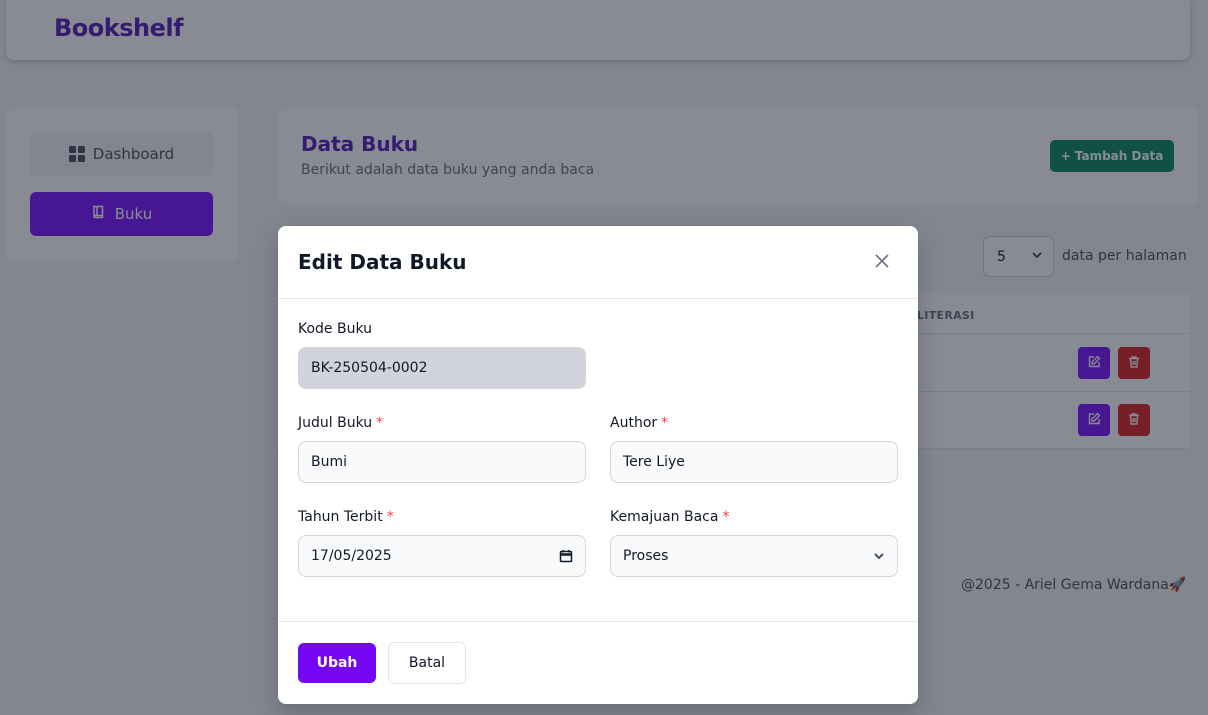 Image resolution: width=1208 pixels, height=715 pixels. I want to click on modal-footer-divider, so click(598, 621).